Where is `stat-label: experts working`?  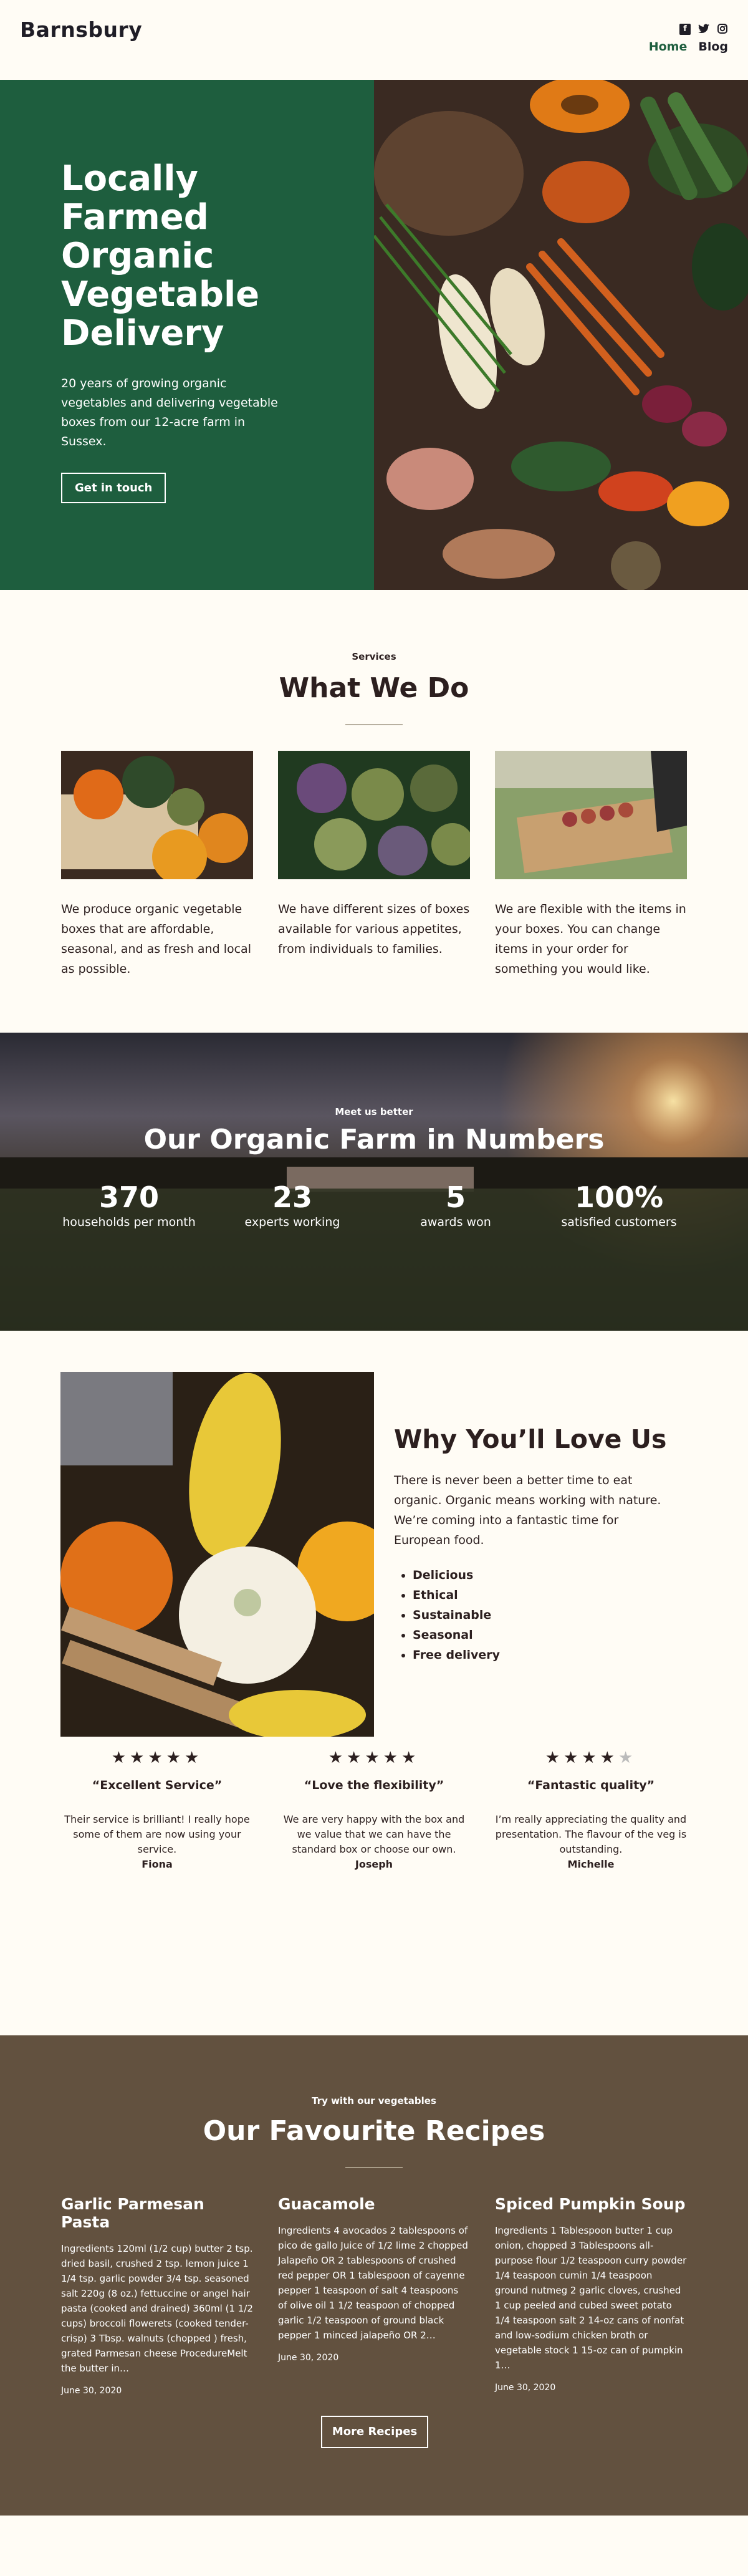 stat-label: experts working is located at coordinates (292, 1222).